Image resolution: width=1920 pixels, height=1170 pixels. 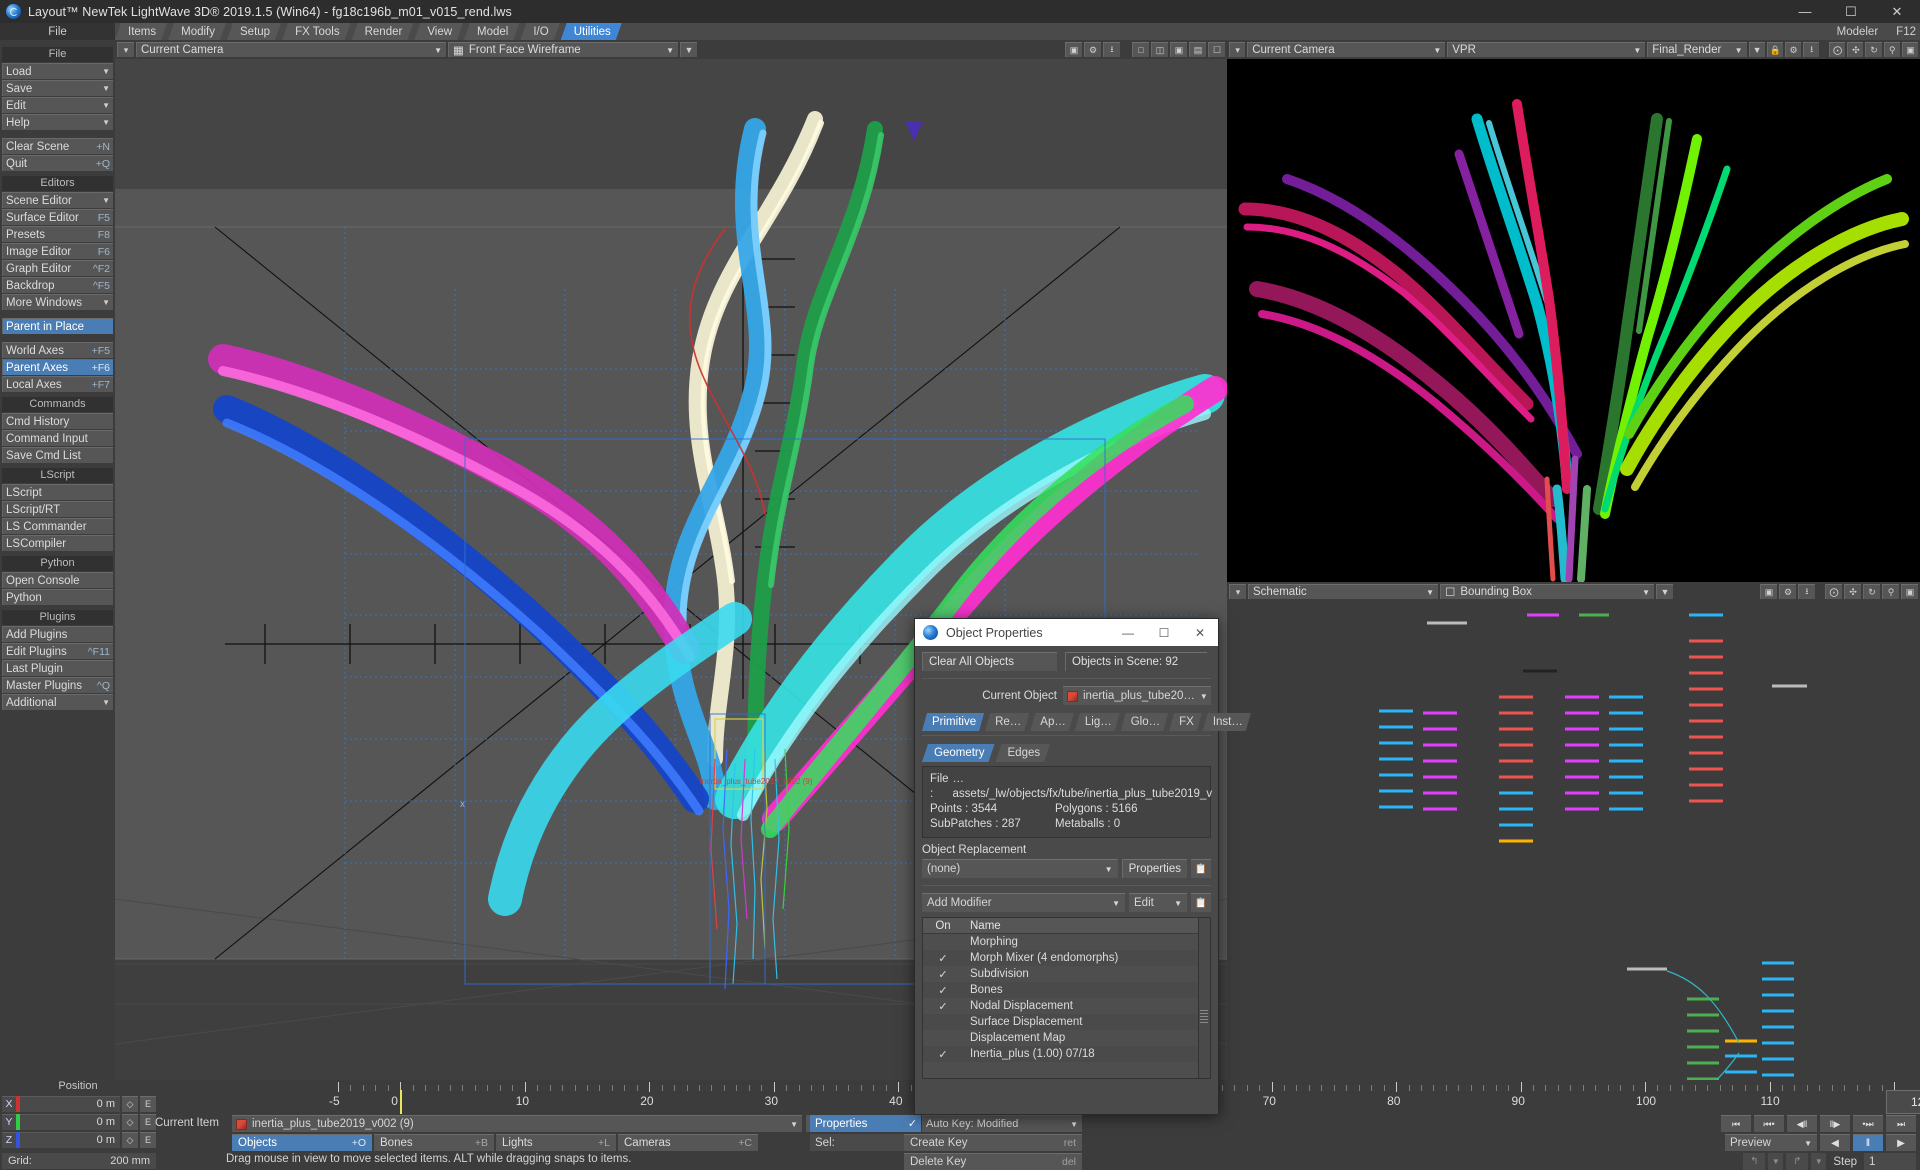 What do you see at coordinates (958, 753) in the screenshot?
I see `sub-tab-geometry: Geometry` at bounding box center [958, 753].